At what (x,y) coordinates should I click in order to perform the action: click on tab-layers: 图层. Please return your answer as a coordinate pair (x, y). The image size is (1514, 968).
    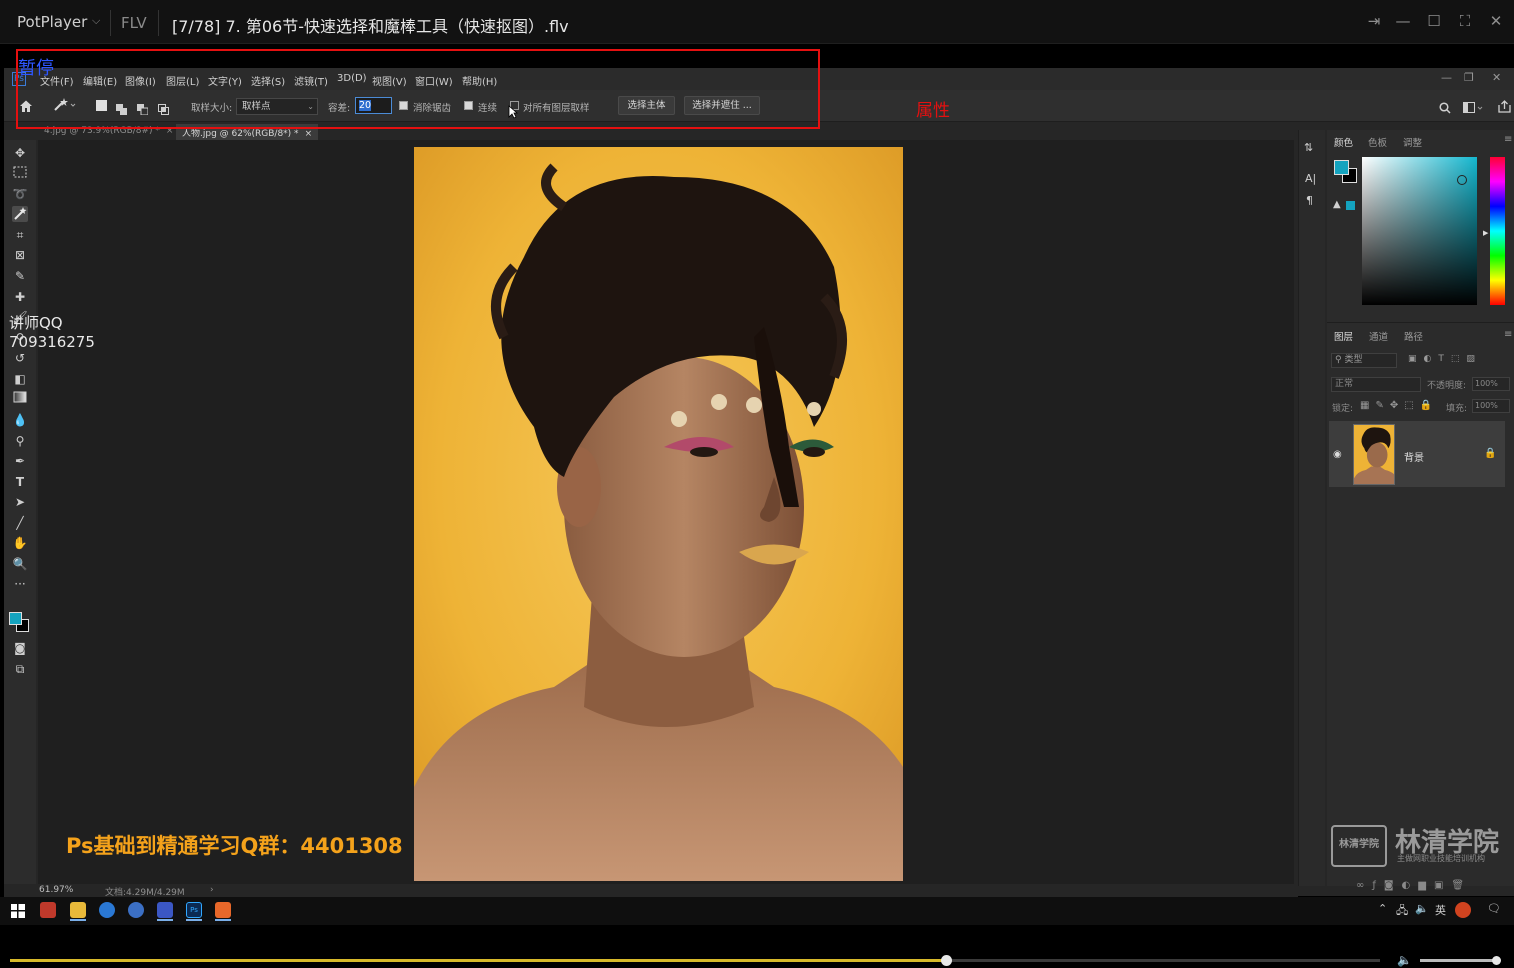
    Looking at the image, I should click on (1343, 336).